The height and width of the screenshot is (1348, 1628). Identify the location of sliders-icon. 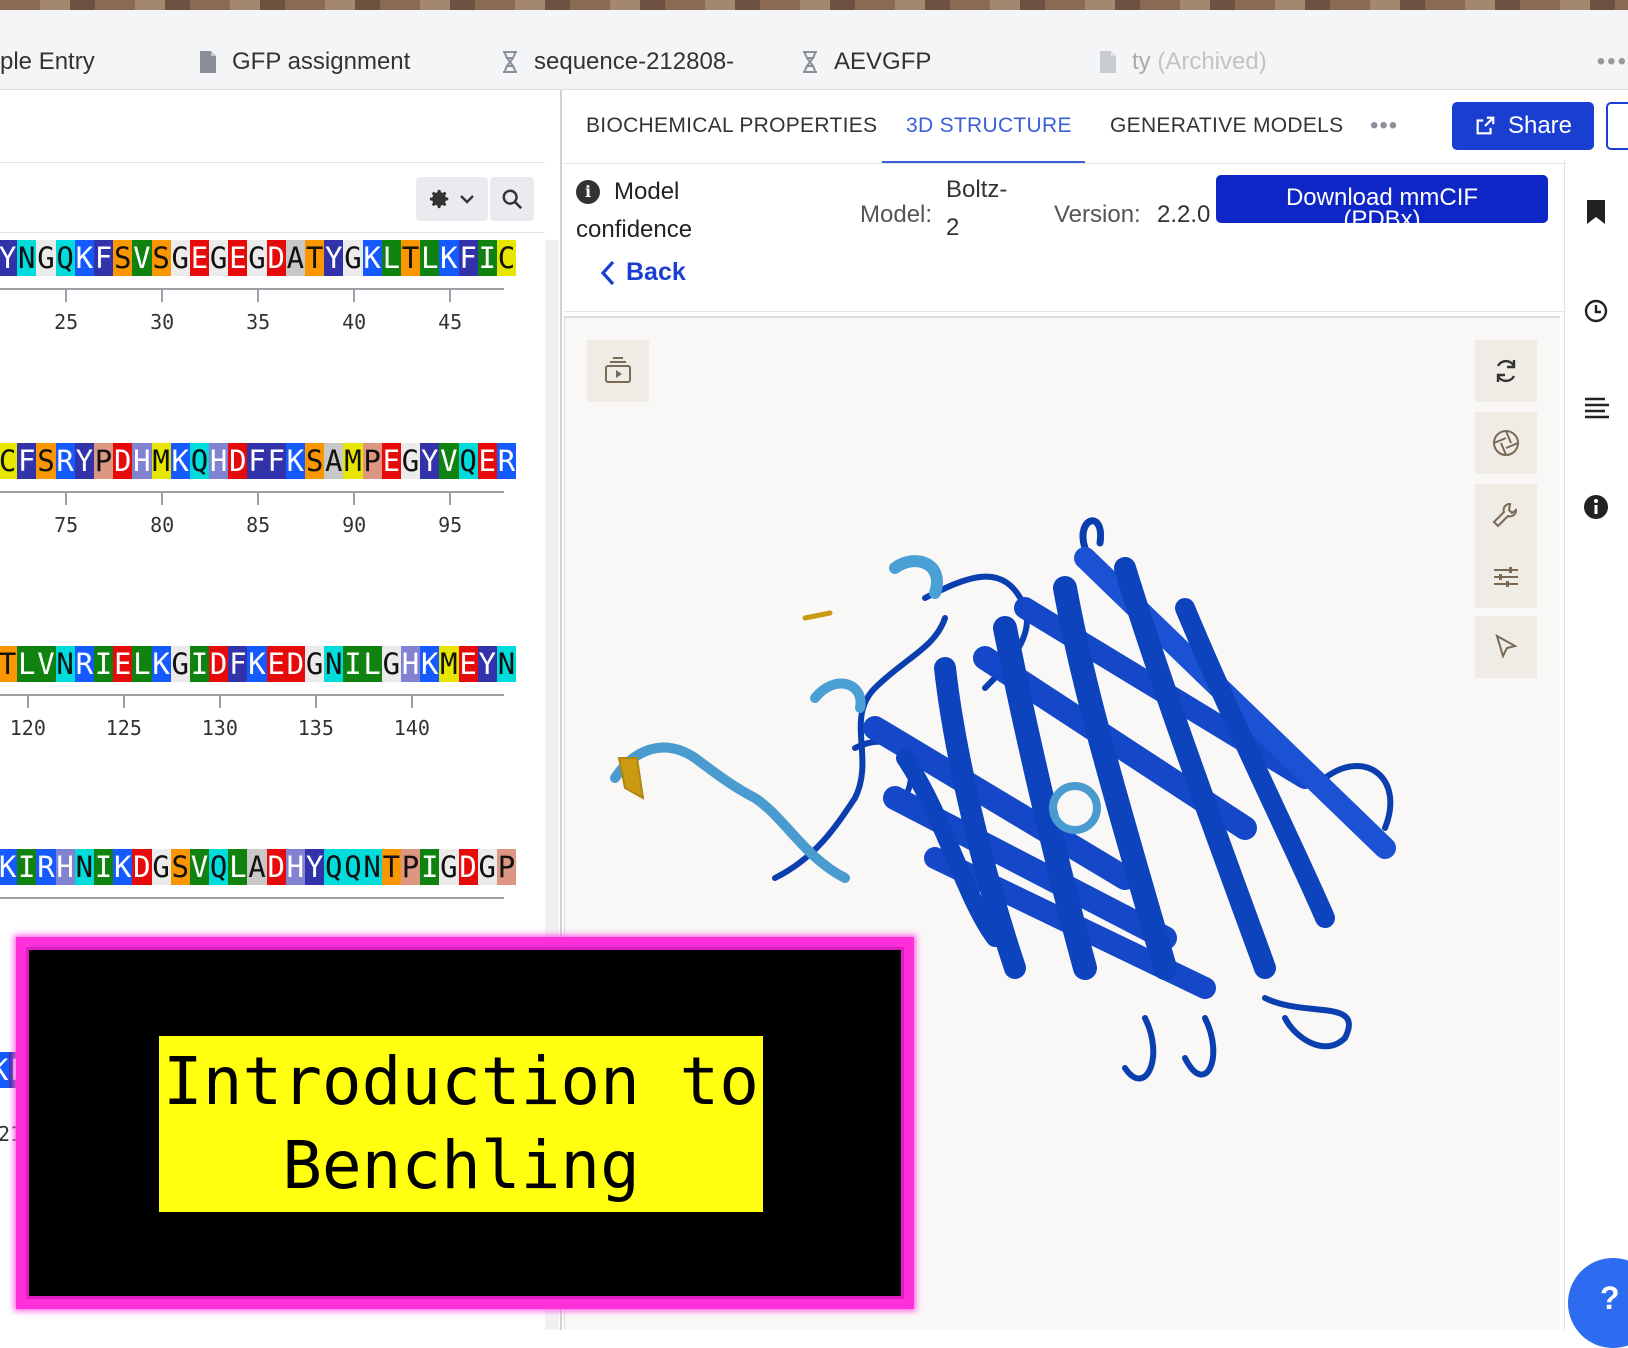
(1506, 577).